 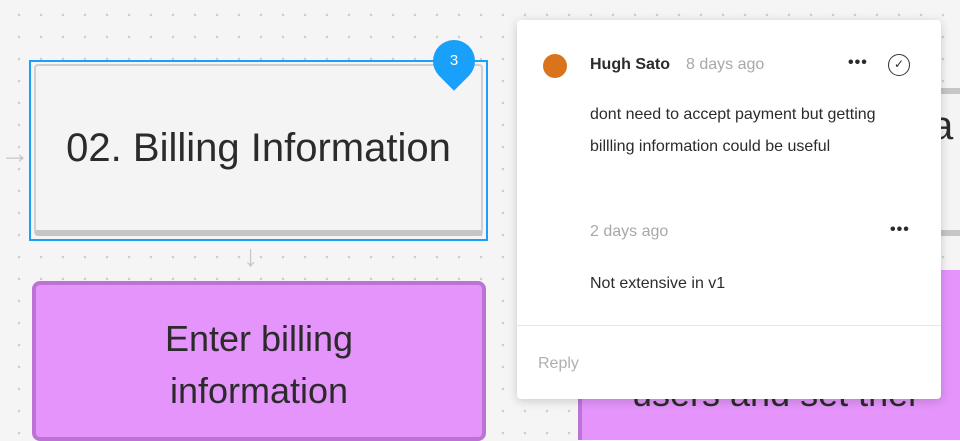 What do you see at coordinates (259, 390) in the screenshot?
I see `card-line: information` at bounding box center [259, 390].